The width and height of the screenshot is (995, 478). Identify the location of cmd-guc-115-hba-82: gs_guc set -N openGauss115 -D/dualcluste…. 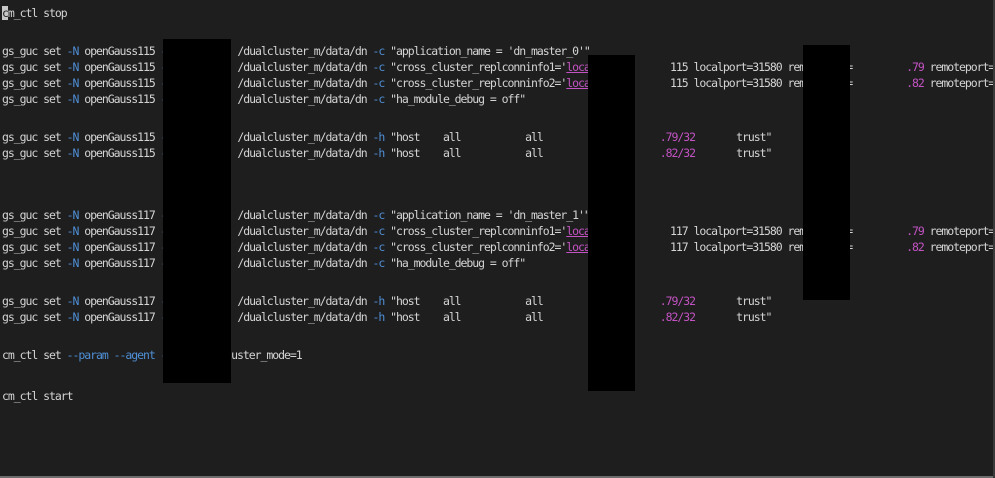
(387, 153).